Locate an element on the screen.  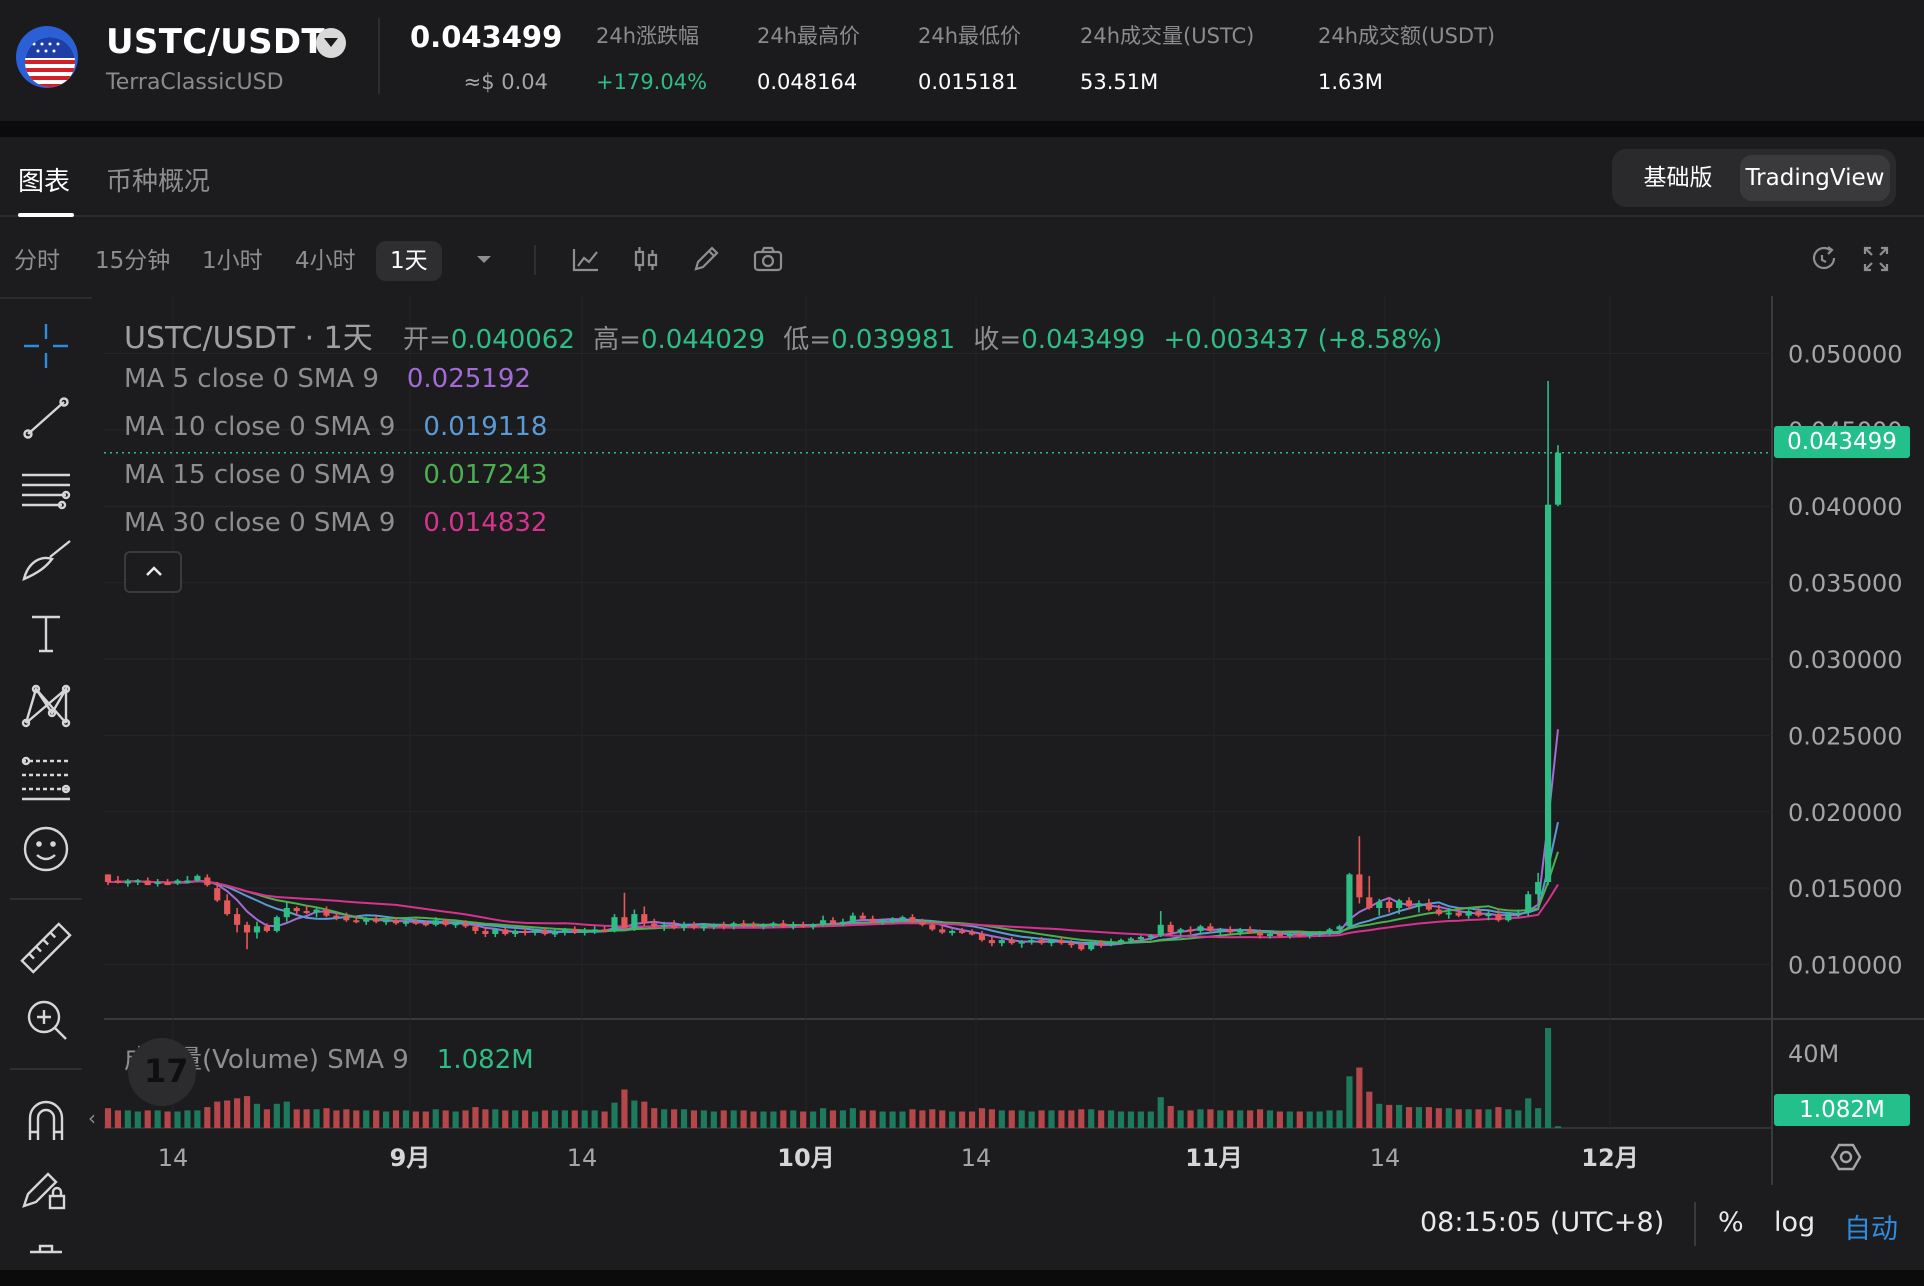
ma15-legend: MA 15 close 0 SMA 9 0.017243 is located at coordinates (335, 475).